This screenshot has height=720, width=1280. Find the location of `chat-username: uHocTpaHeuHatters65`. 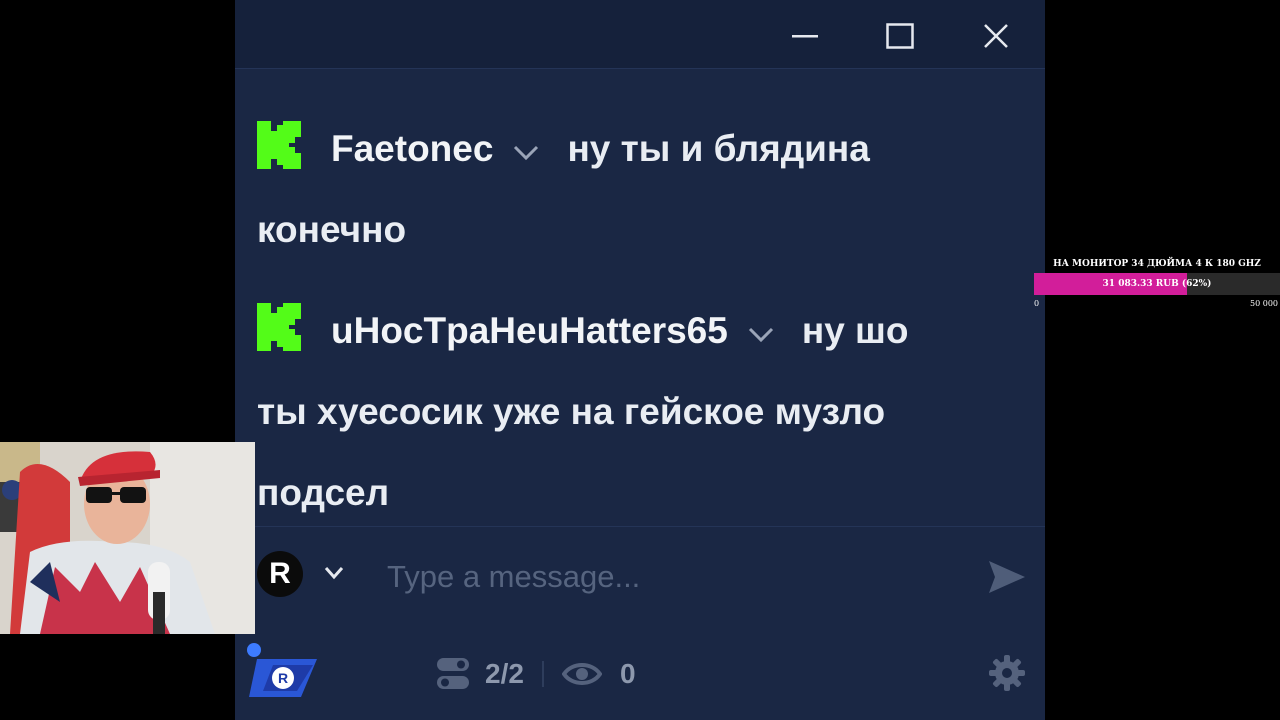

chat-username: uHocTpaHeuHatters65 is located at coordinates (529, 330).